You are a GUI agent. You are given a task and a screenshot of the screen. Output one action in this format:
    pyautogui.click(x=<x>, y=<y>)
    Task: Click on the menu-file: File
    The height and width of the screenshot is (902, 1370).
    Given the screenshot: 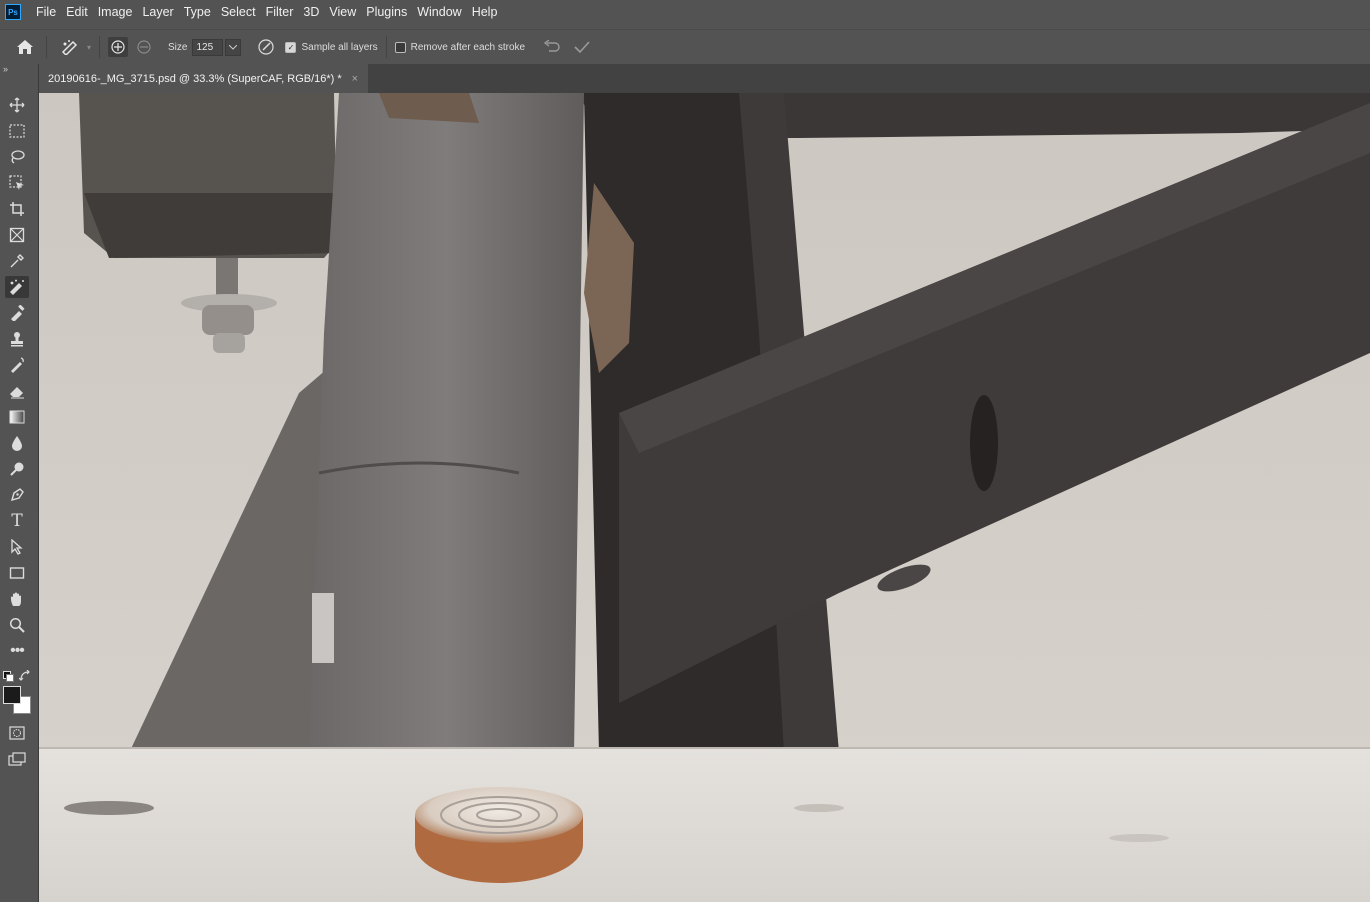 What is the action you would take?
    pyautogui.click(x=46, y=12)
    